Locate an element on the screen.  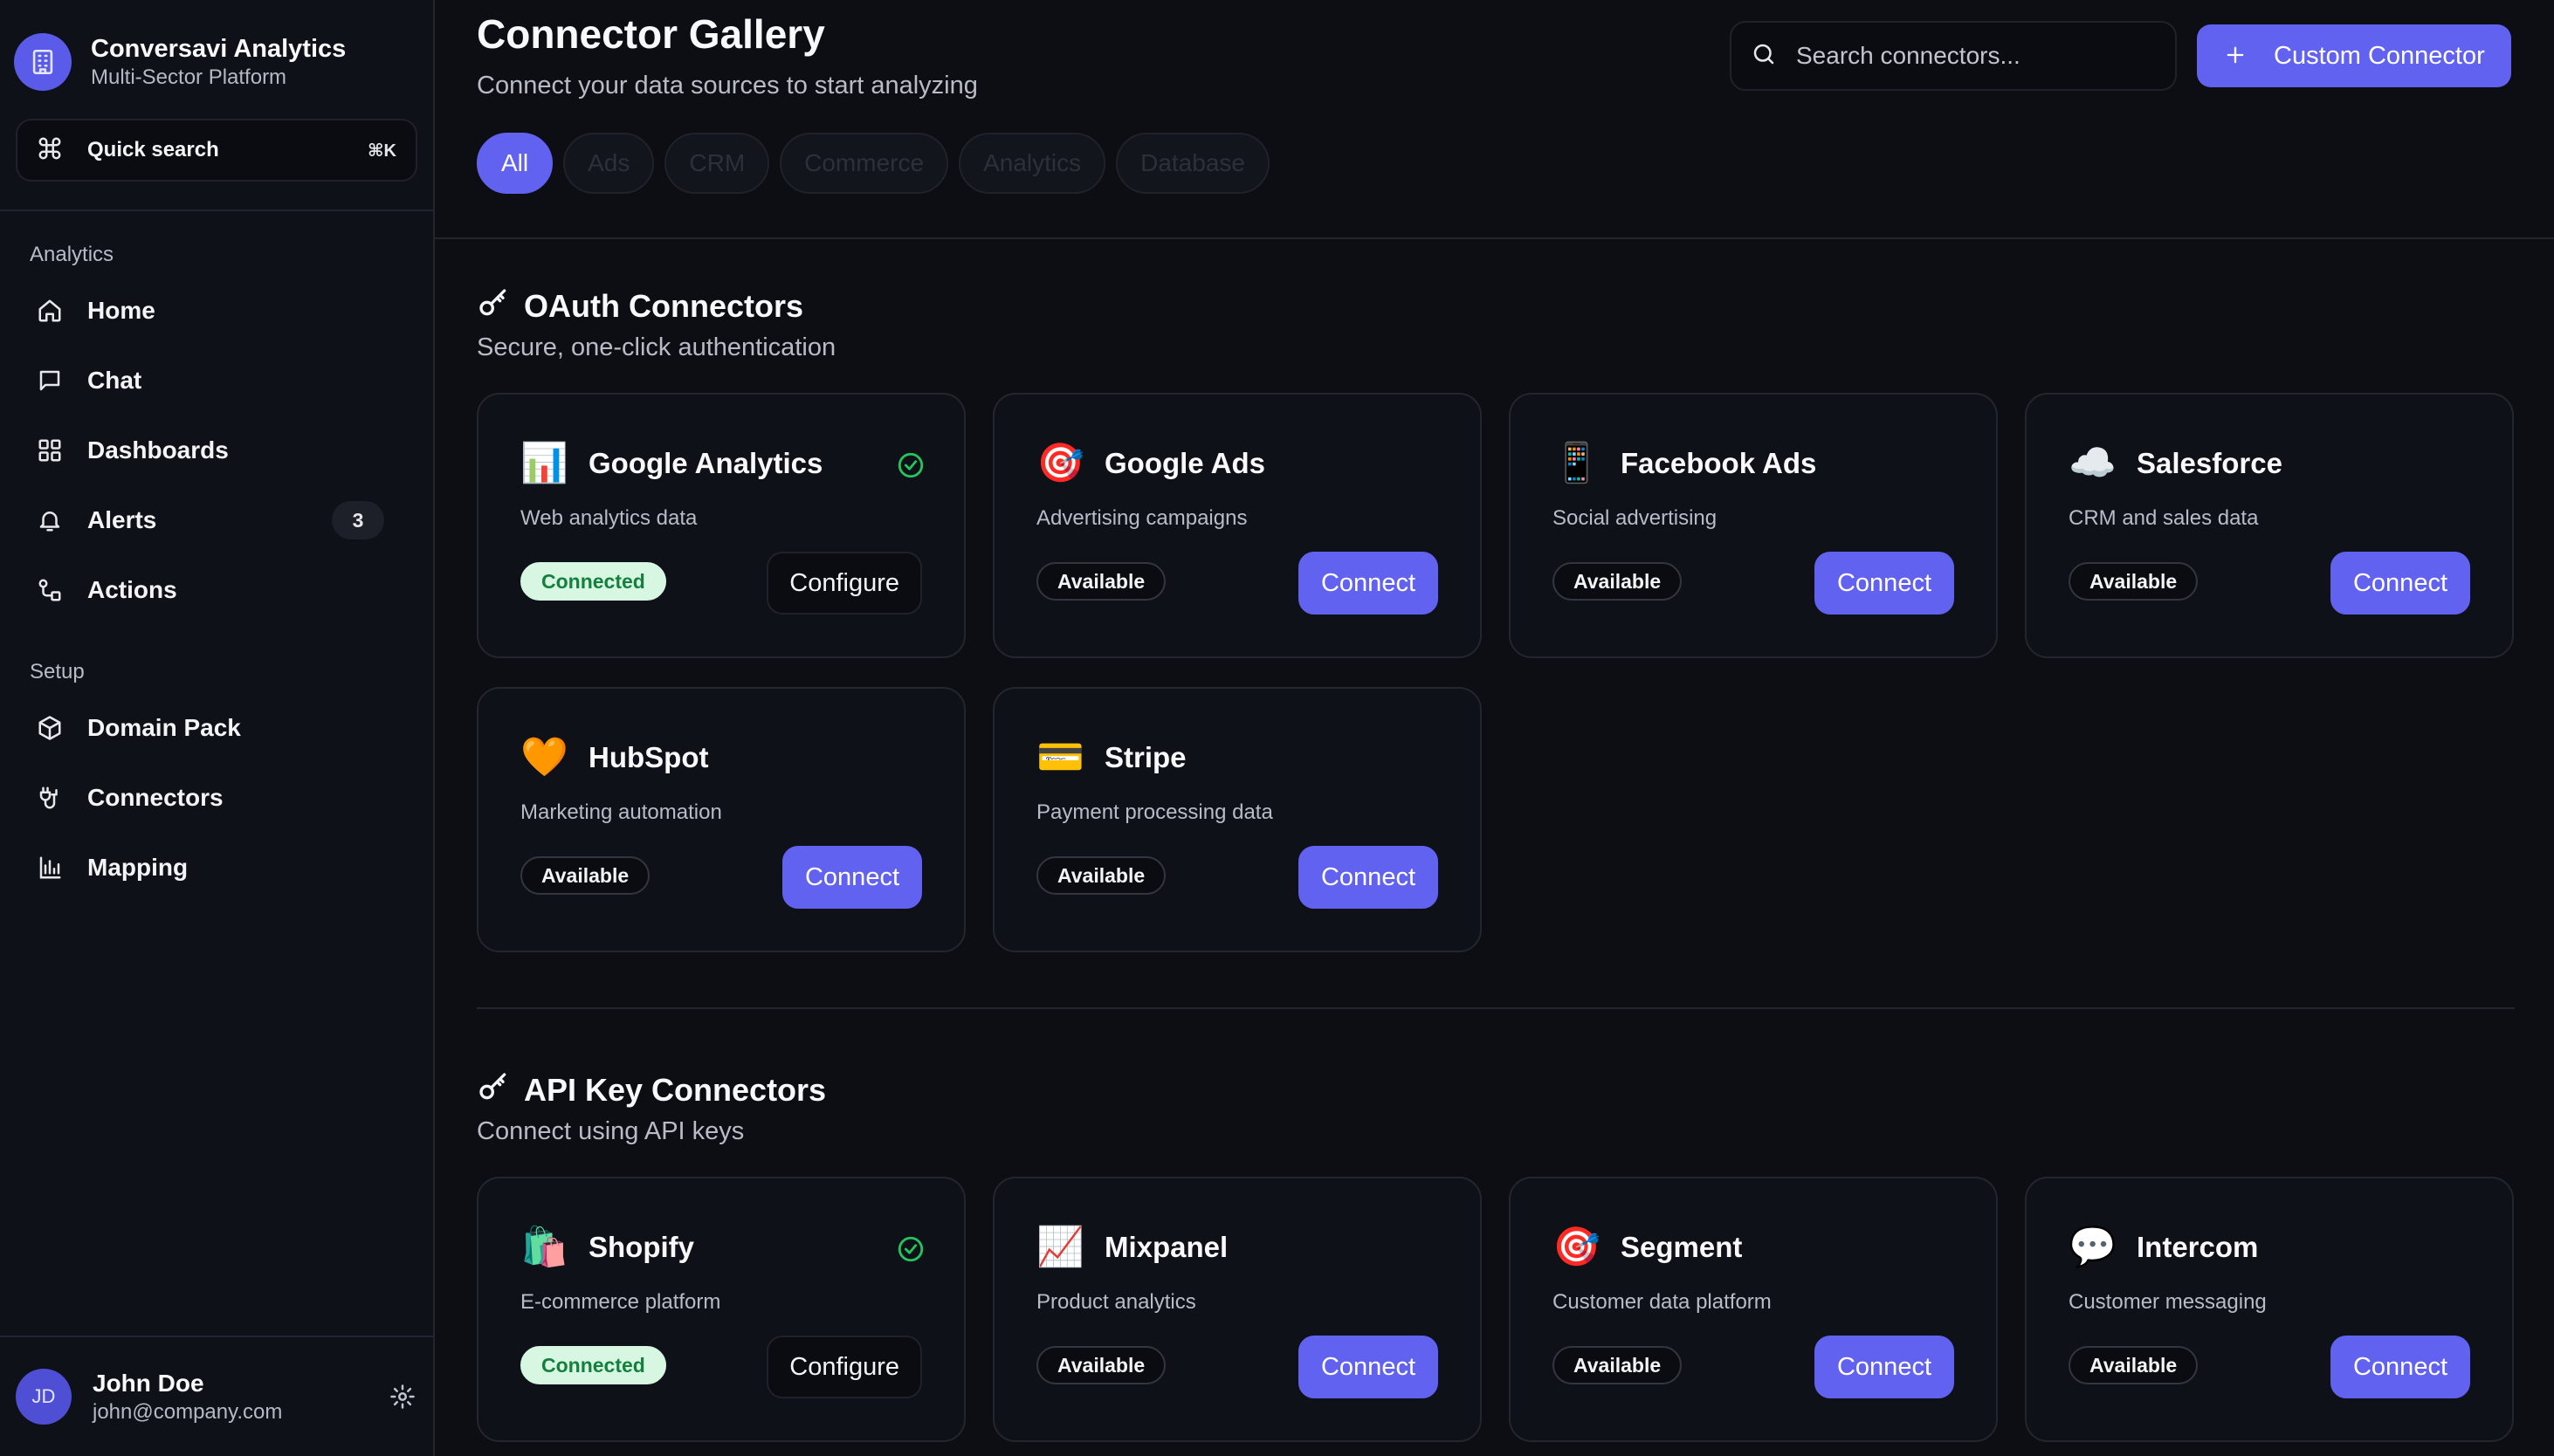
mobile-phone-icon: 📱 is located at coordinates (1576, 463).